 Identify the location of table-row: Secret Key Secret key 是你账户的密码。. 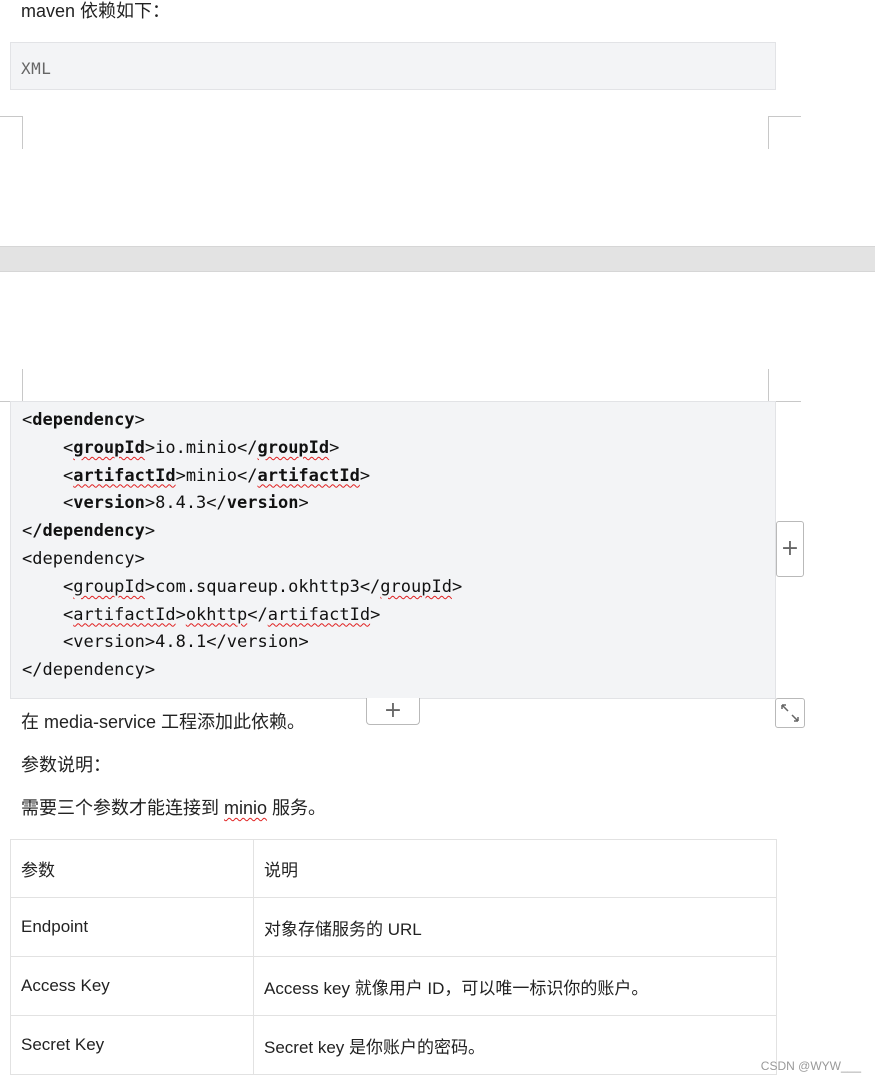
(393, 1045).